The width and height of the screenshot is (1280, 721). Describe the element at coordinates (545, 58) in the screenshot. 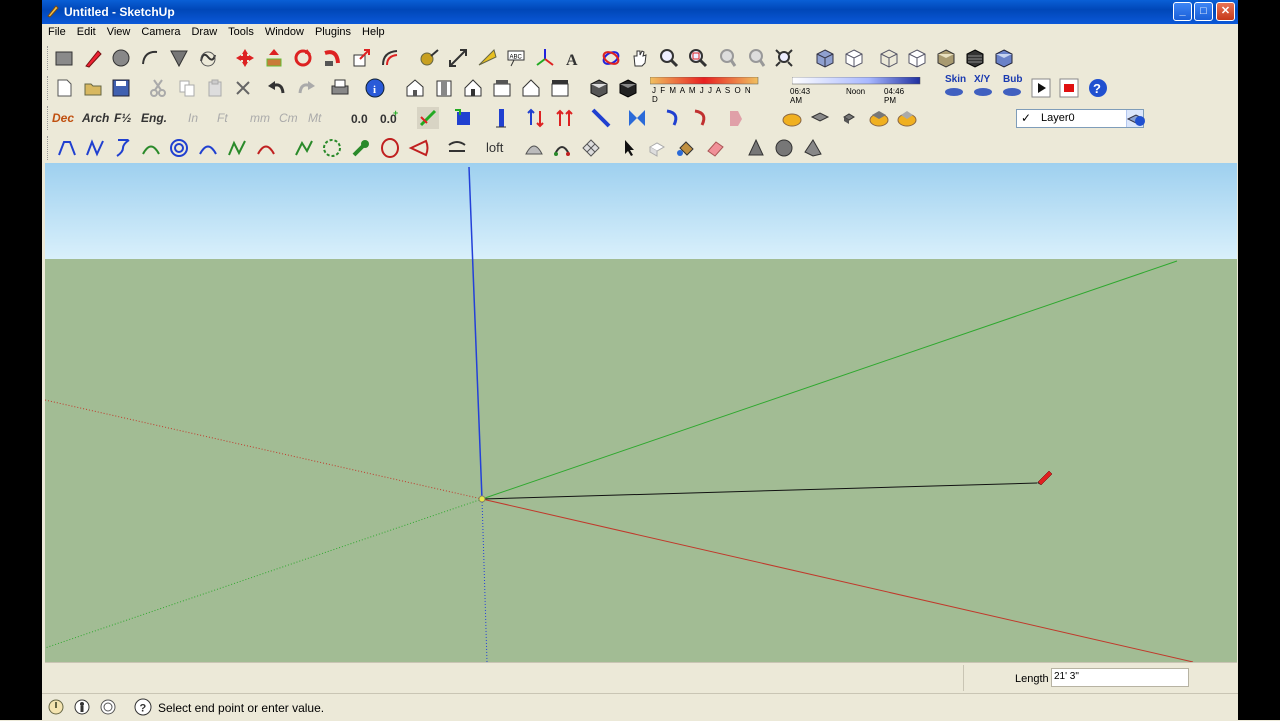

I see `axes-tool-icon` at that location.